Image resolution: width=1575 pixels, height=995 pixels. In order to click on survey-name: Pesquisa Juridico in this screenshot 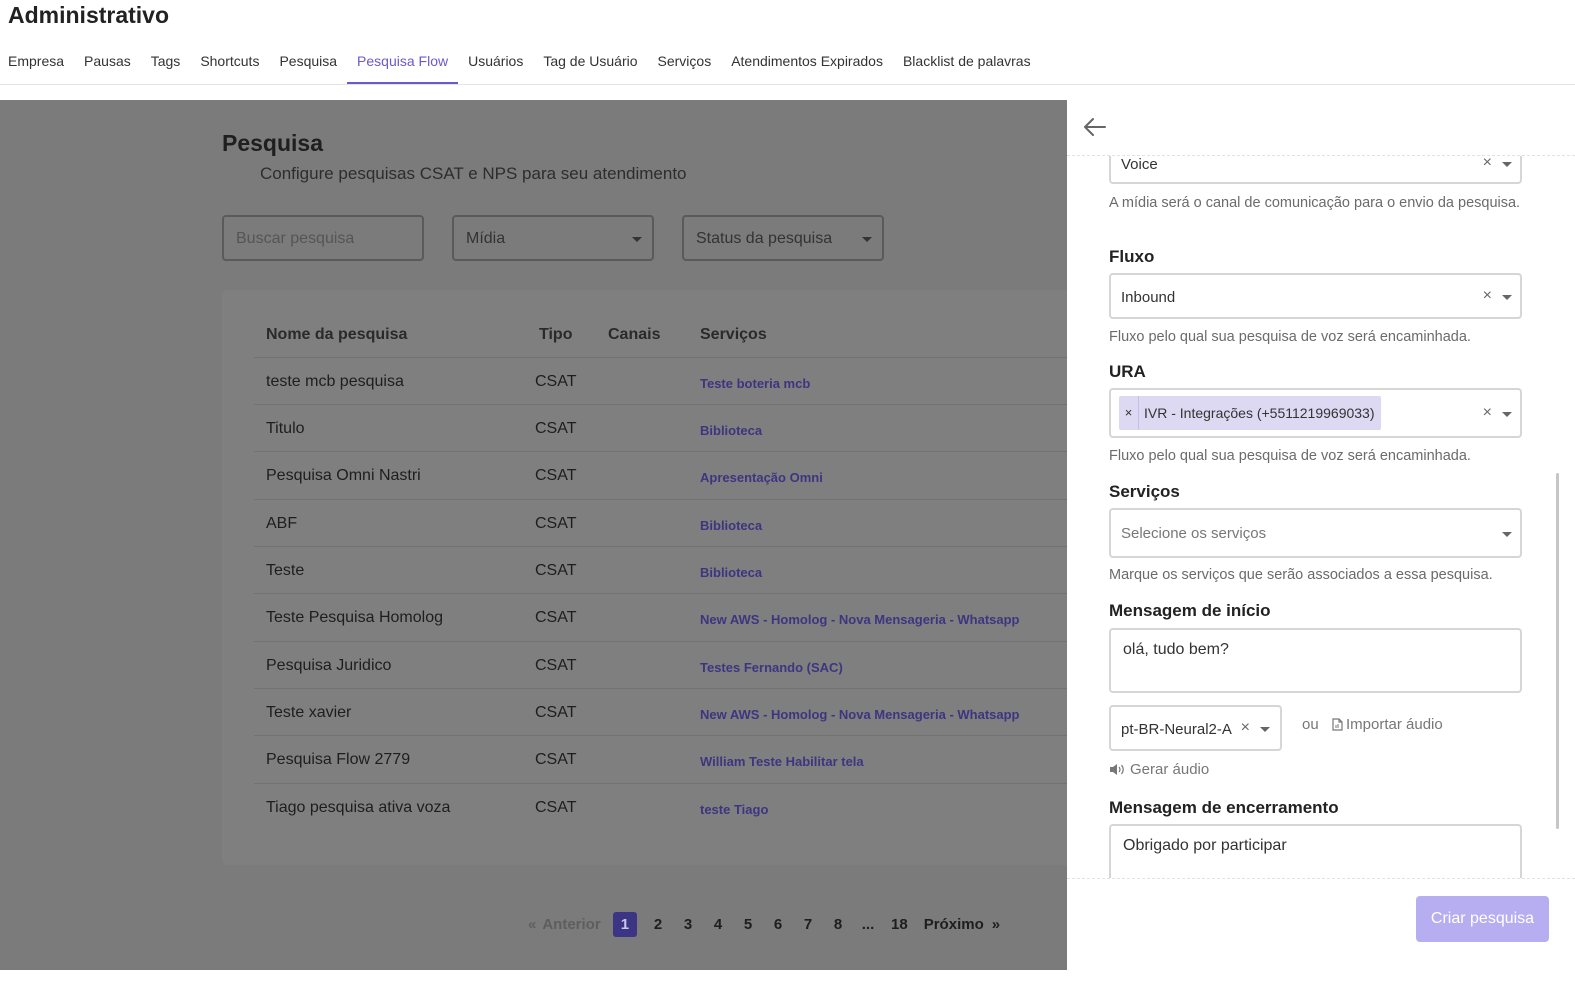, I will do `click(329, 665)`.